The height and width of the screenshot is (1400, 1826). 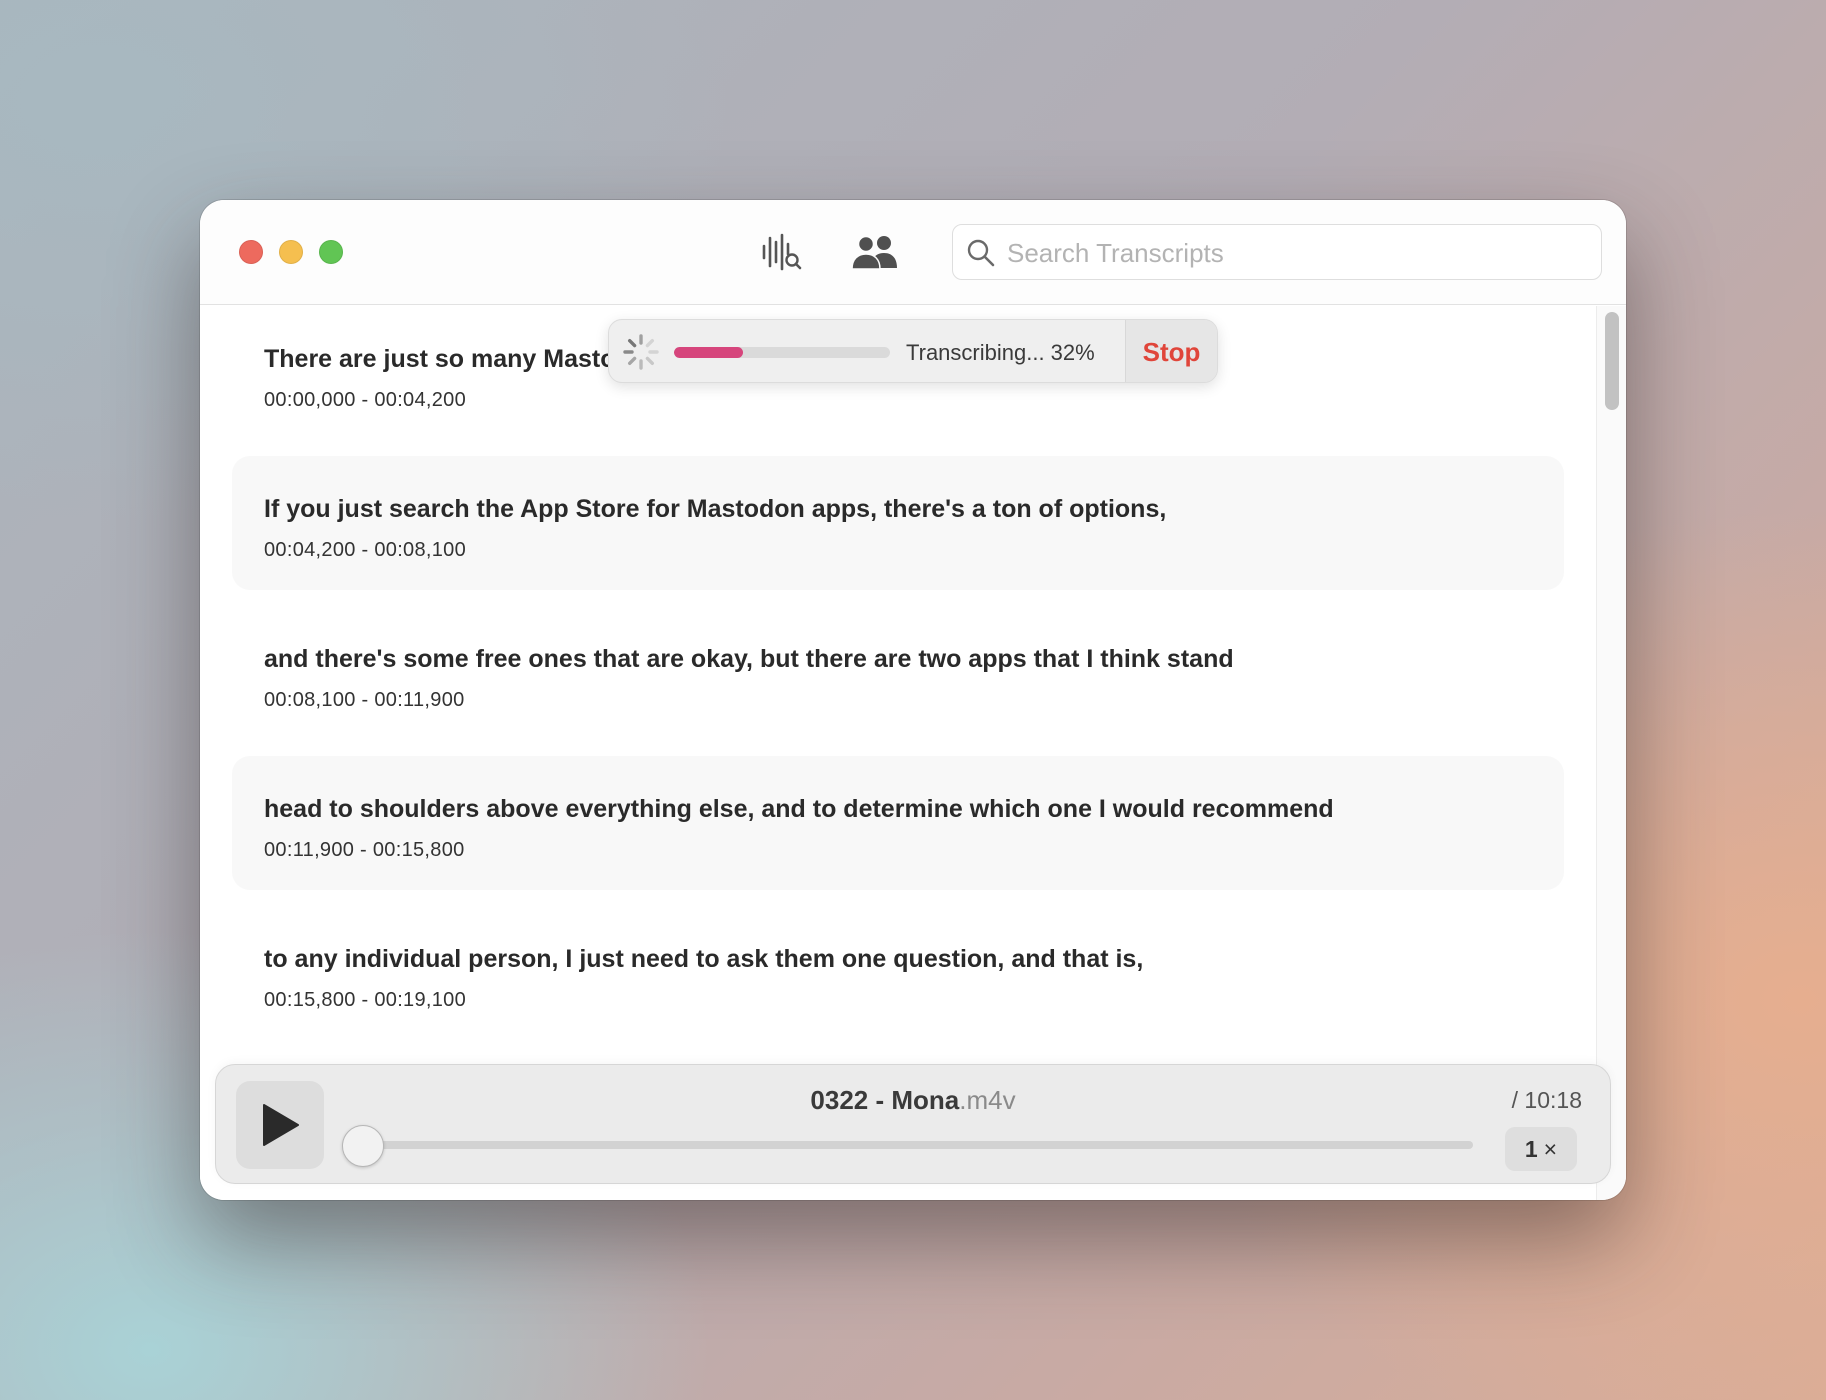 I want to click on file-extension: .m4v, so click(x=987, y=1100).